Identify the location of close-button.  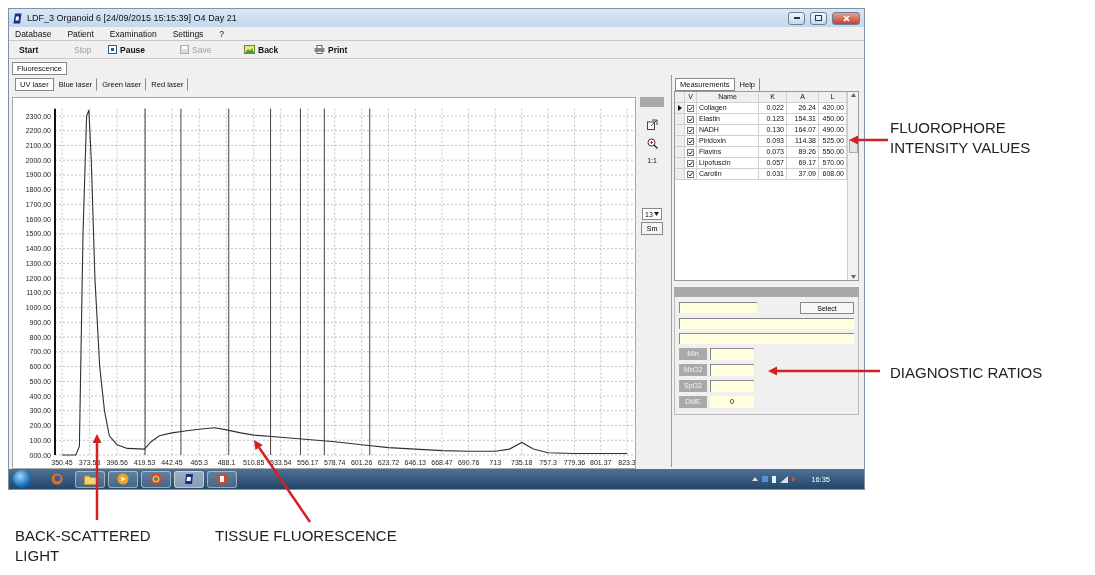
(846, 18).